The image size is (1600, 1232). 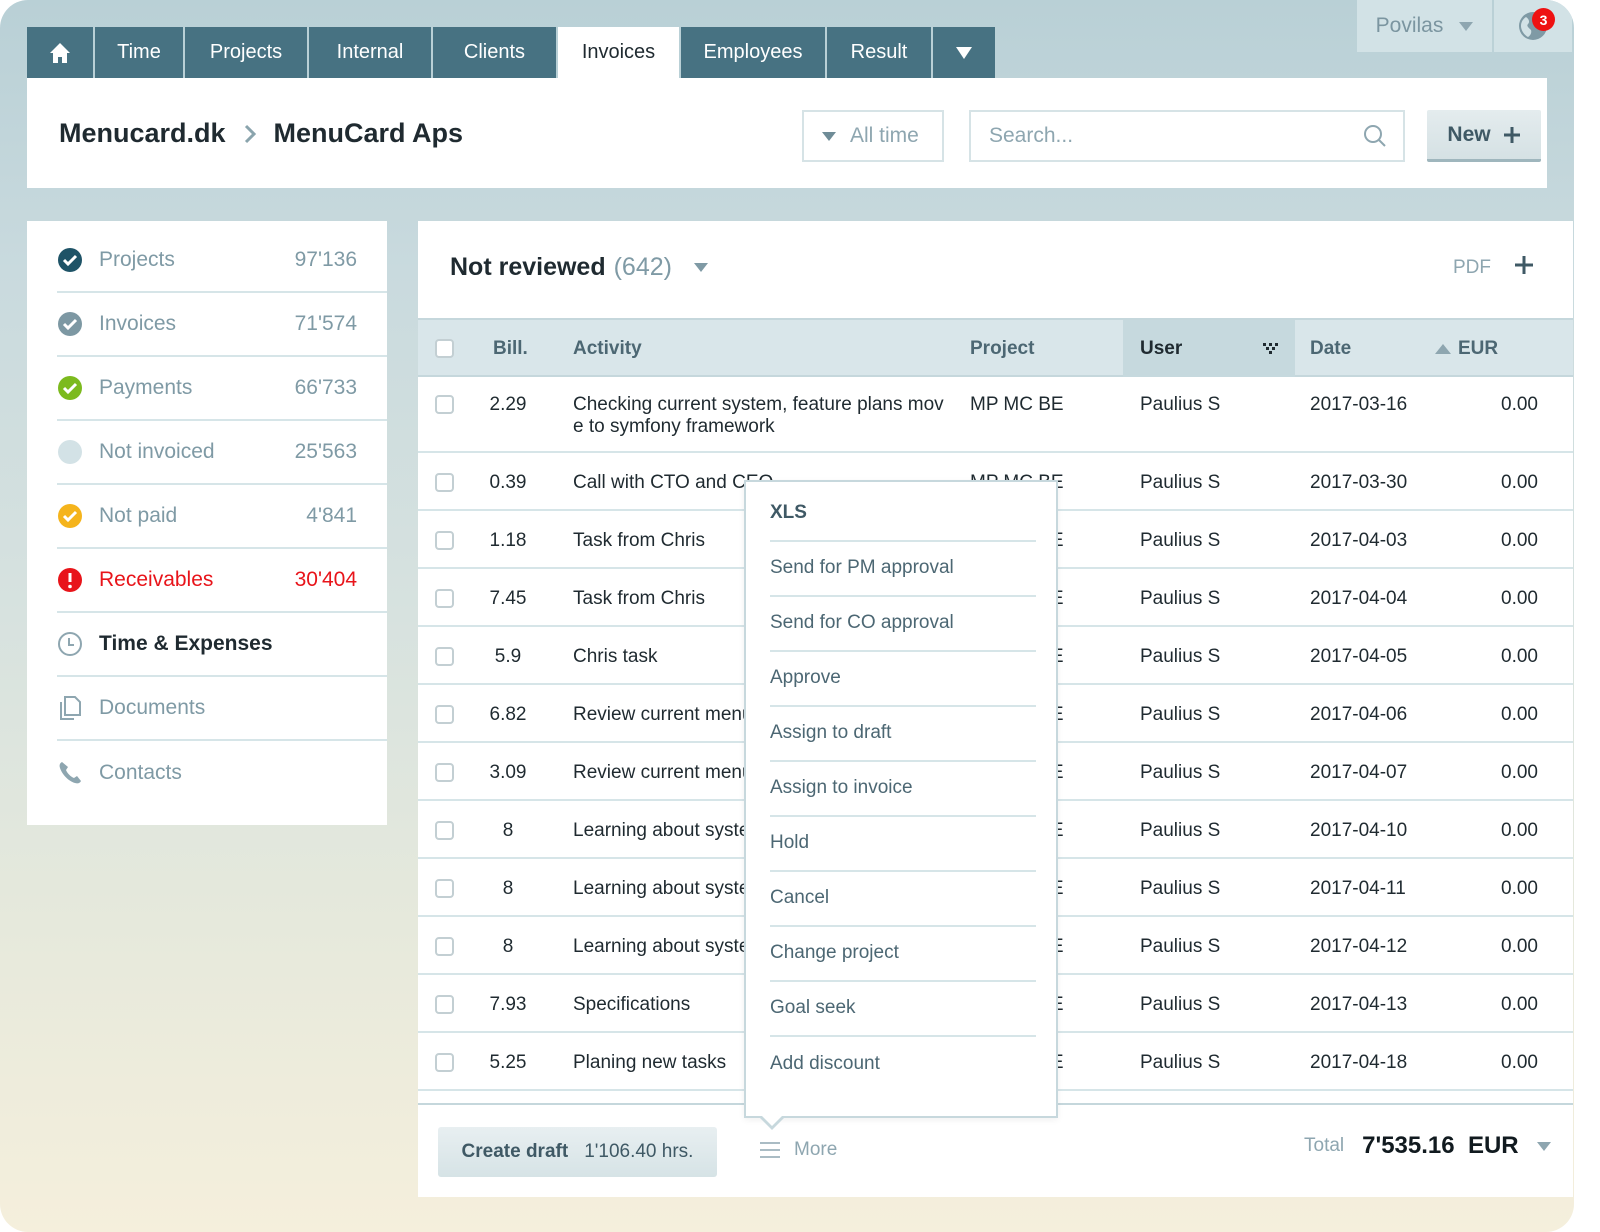 What do you see at coordinates (1359, 540) in the screenshot?
I see `cell-date: 2017-04-03` at bounding box center [1359, 540].